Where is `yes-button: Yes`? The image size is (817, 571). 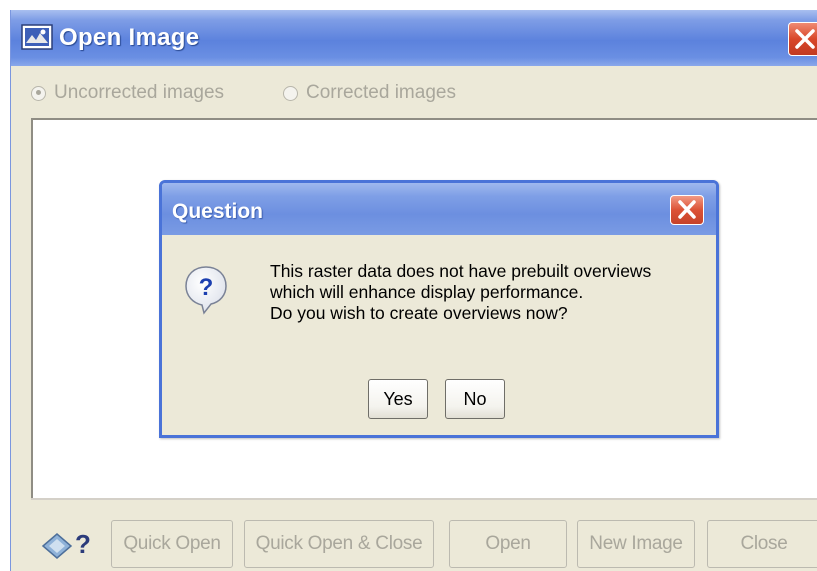
yes-button: Yes is located at coordinates (398, 399).